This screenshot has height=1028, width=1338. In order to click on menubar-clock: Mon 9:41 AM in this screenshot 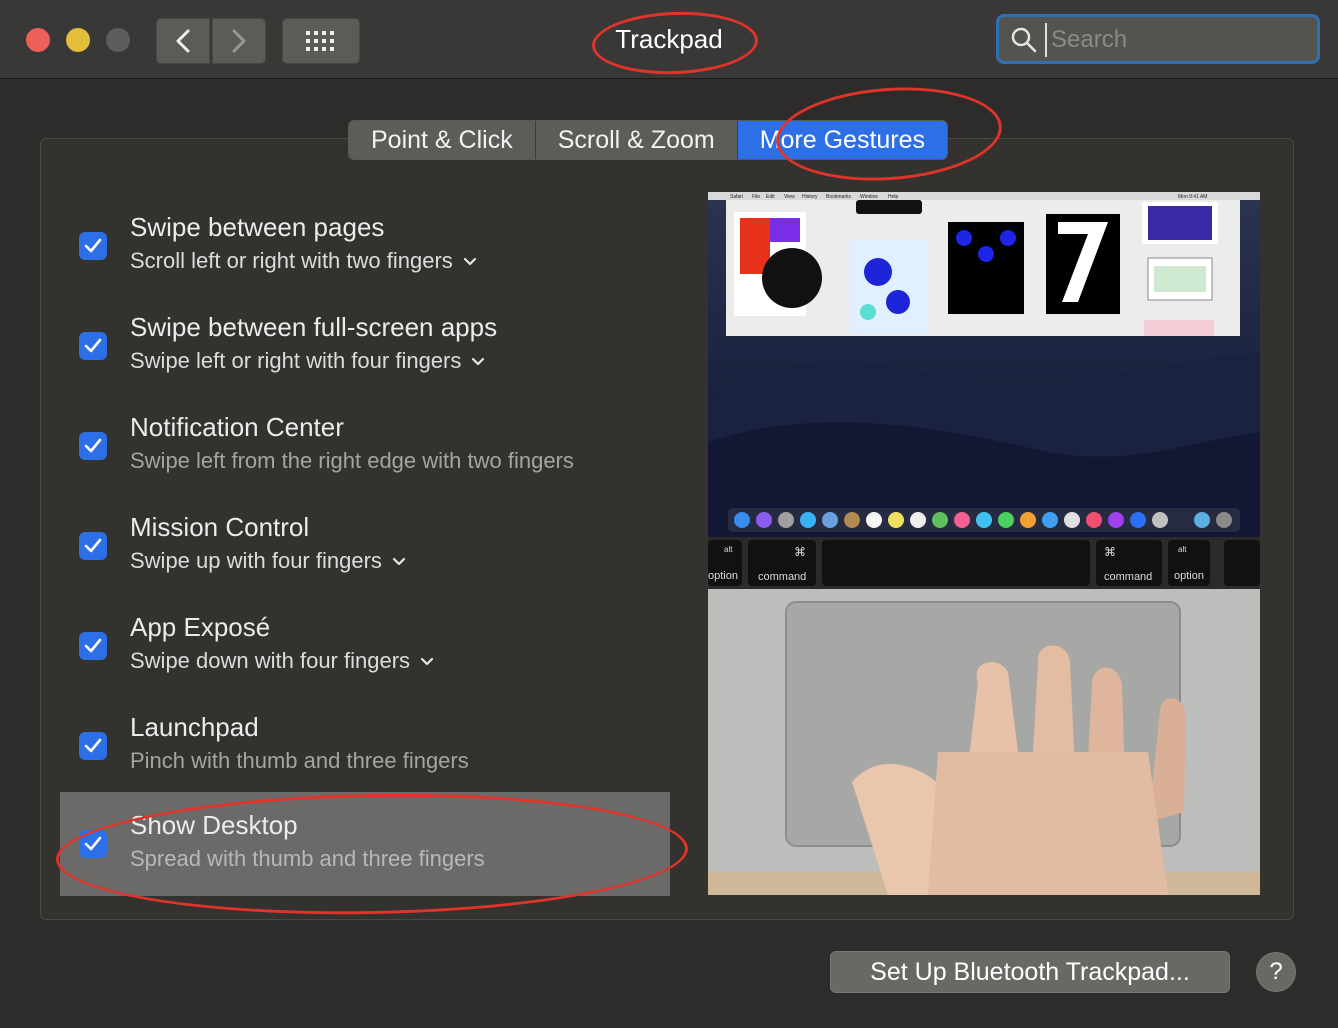, I will do `click(1192, 197)`.